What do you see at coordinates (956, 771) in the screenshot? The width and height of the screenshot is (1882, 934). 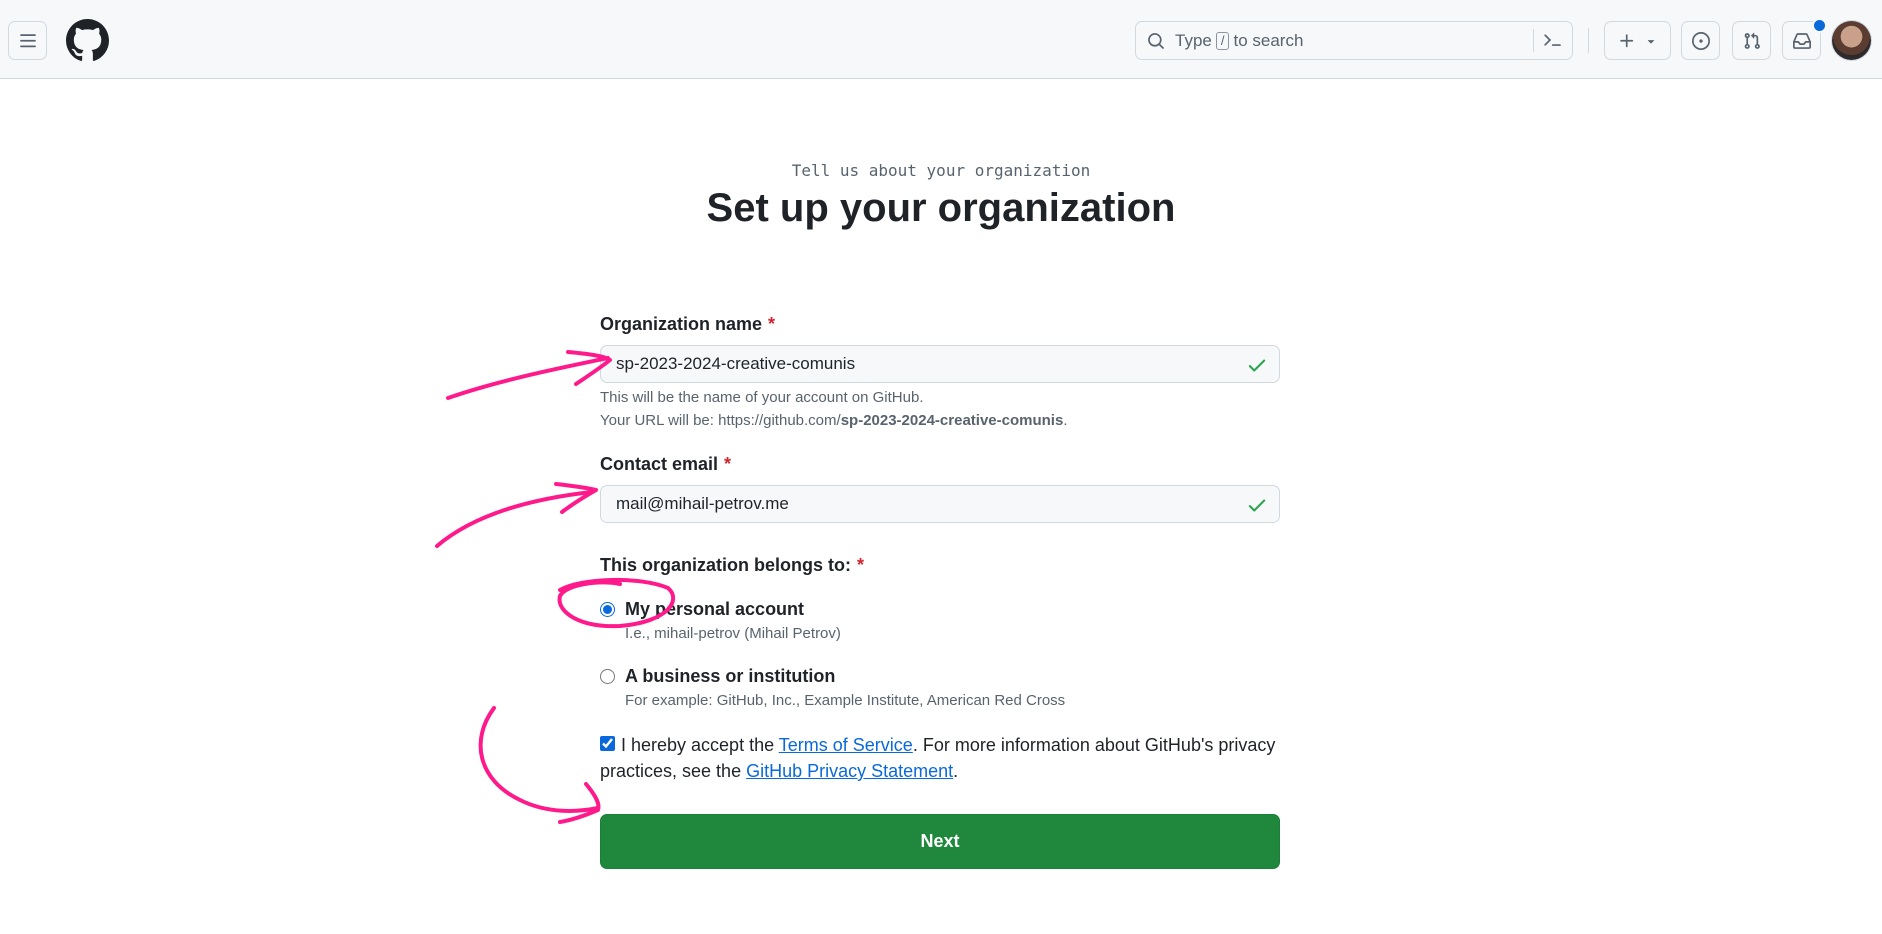 I see `terms-text-after: .` at bounding box center [956, 771].